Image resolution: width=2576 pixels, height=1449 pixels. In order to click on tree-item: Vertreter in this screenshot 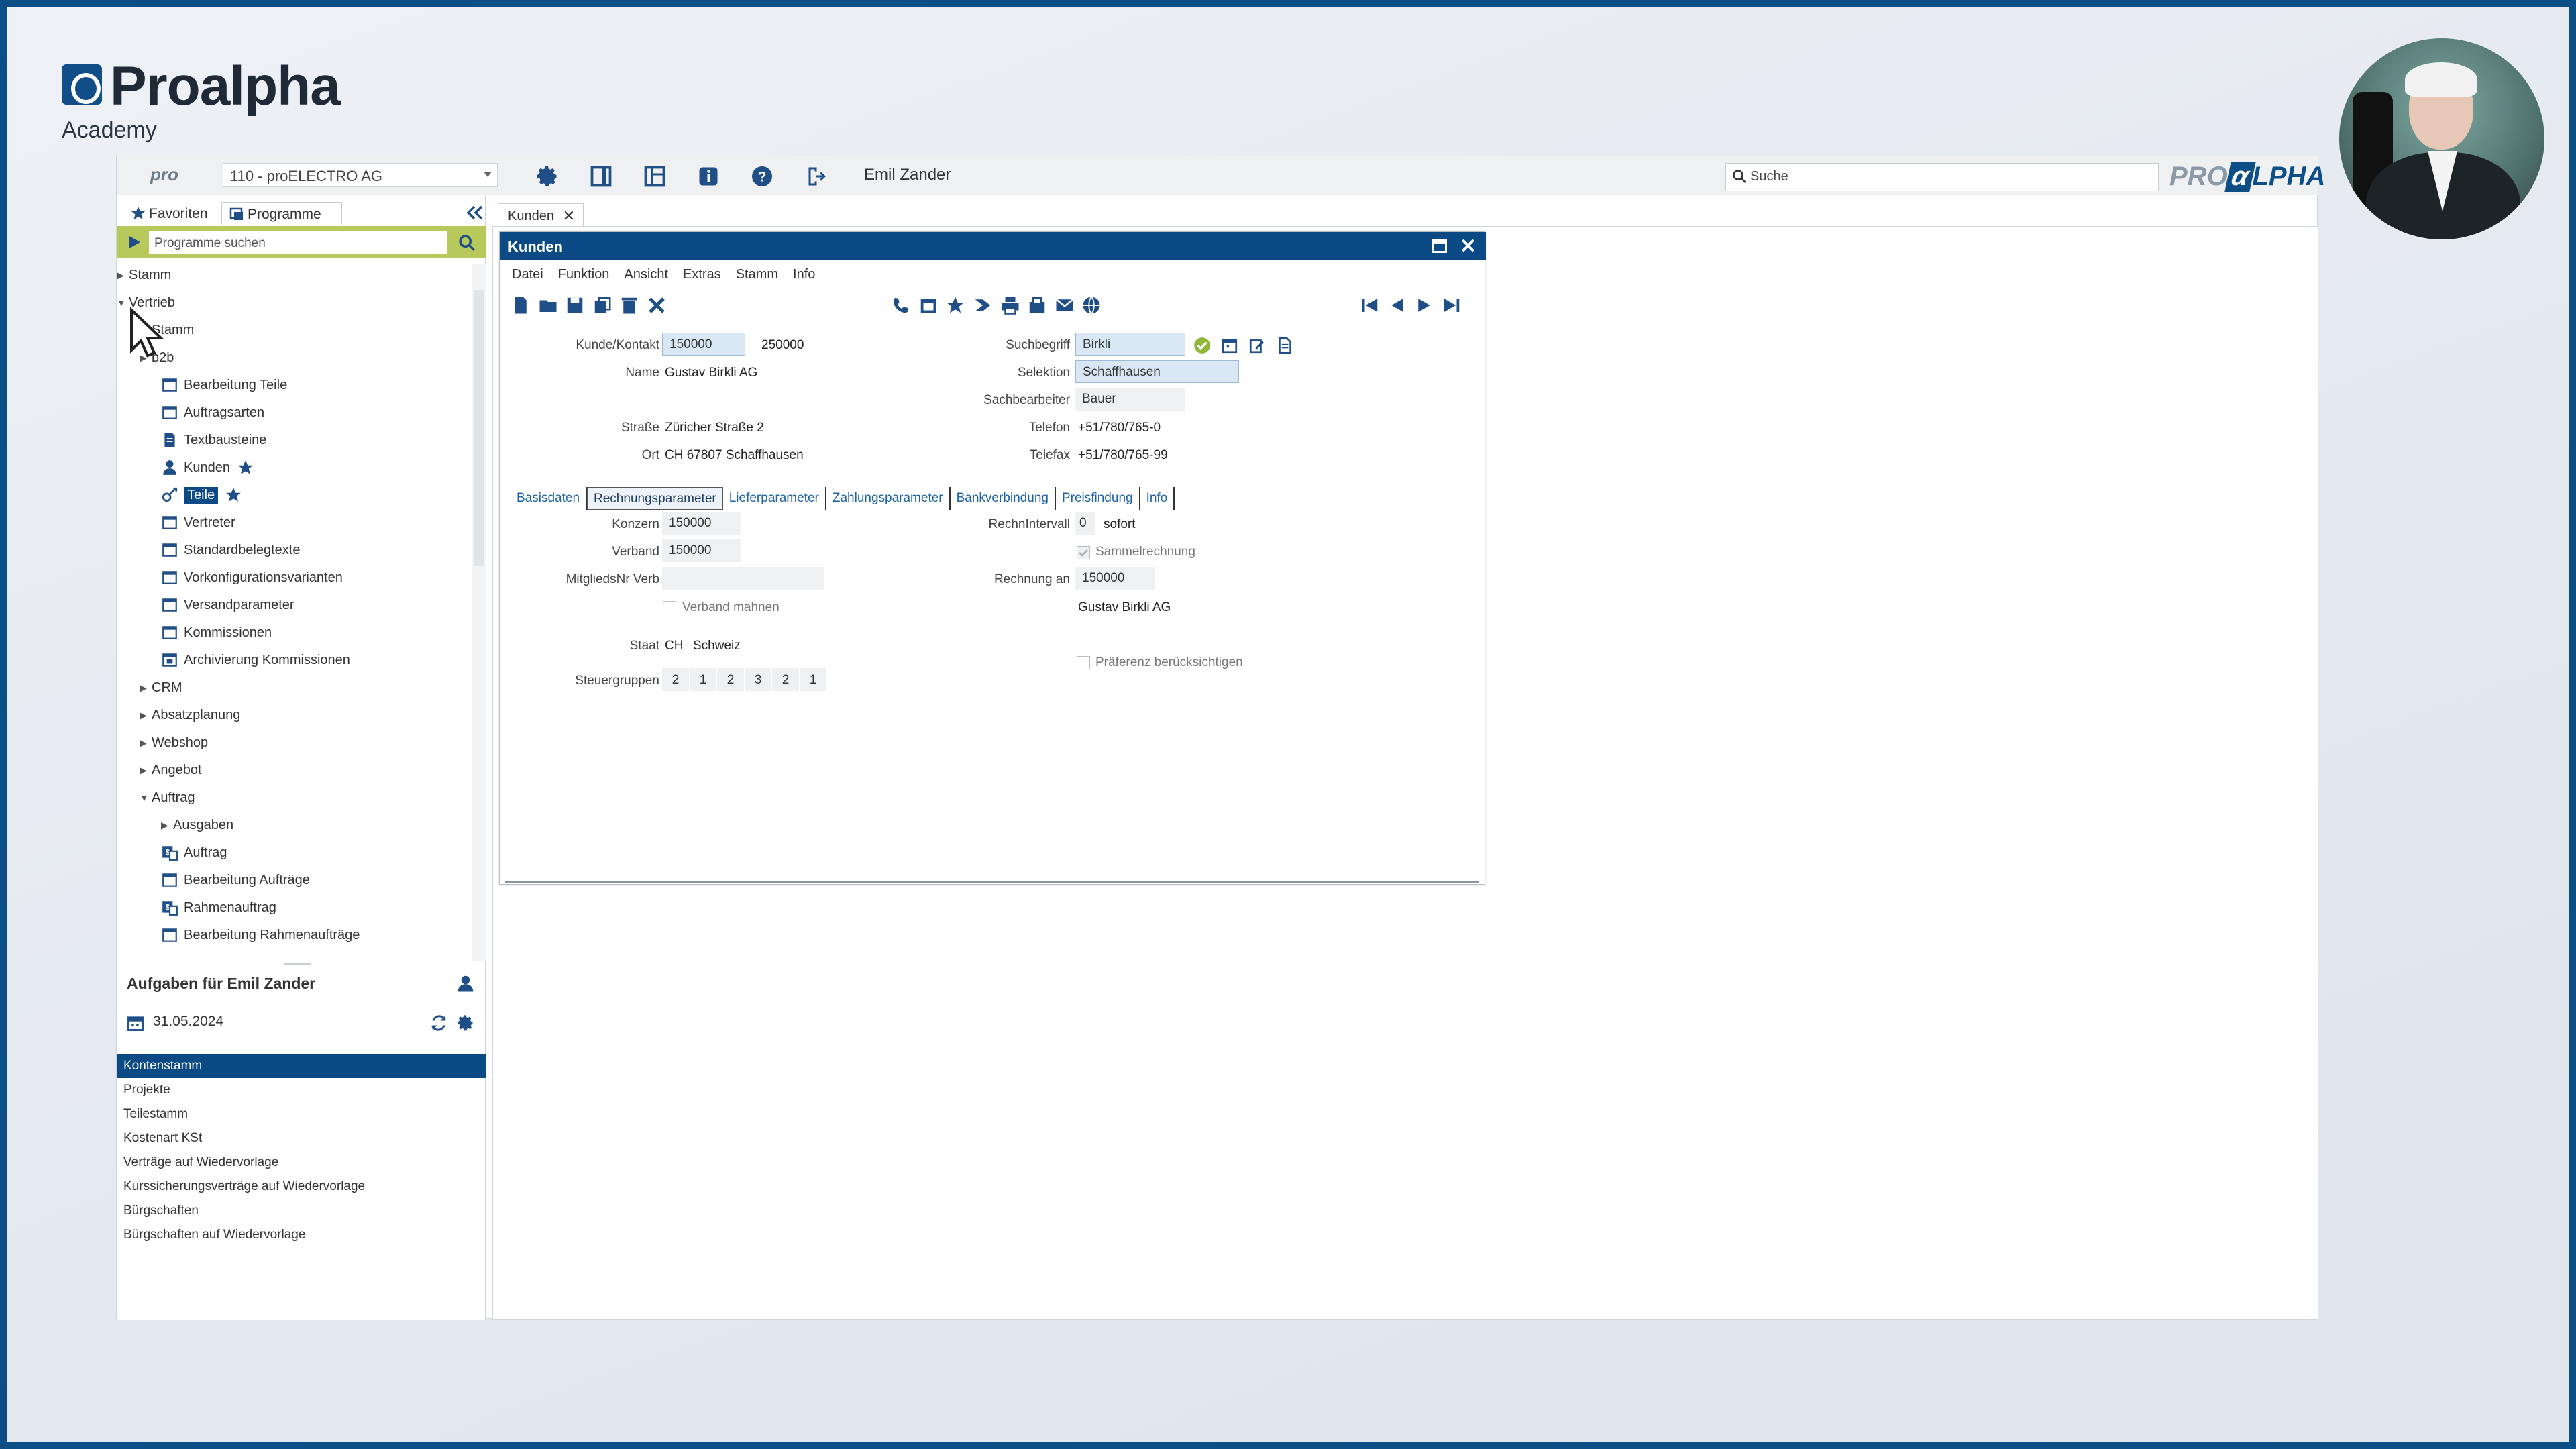, I will do `click(198, 522)`.